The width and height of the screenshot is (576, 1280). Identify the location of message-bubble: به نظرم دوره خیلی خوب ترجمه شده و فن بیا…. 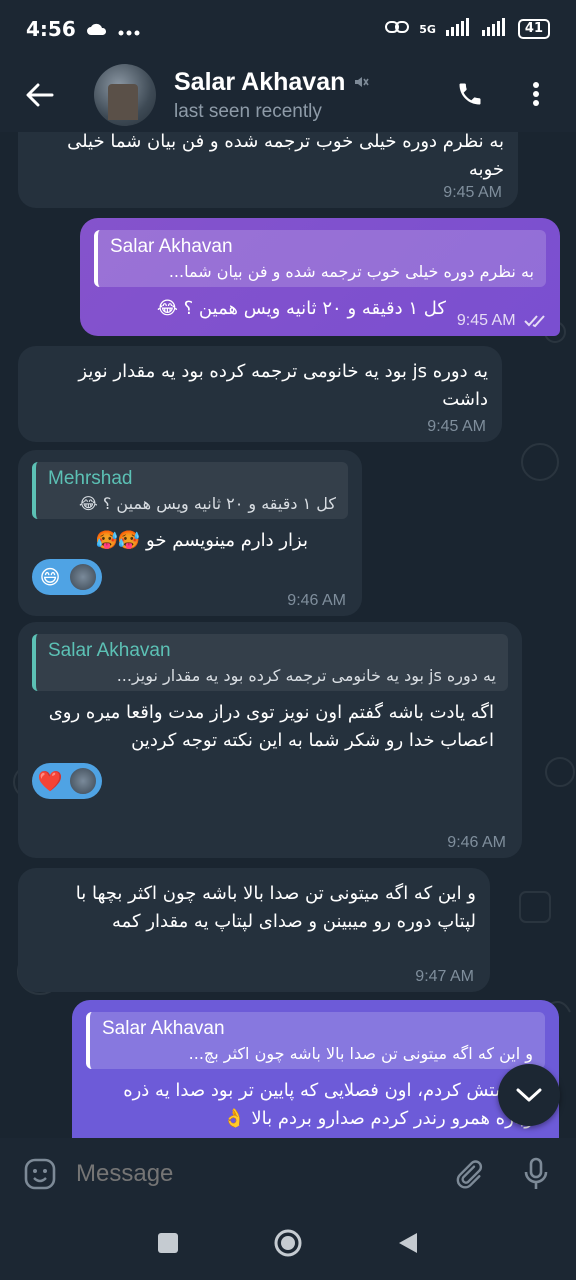
(268, 170).